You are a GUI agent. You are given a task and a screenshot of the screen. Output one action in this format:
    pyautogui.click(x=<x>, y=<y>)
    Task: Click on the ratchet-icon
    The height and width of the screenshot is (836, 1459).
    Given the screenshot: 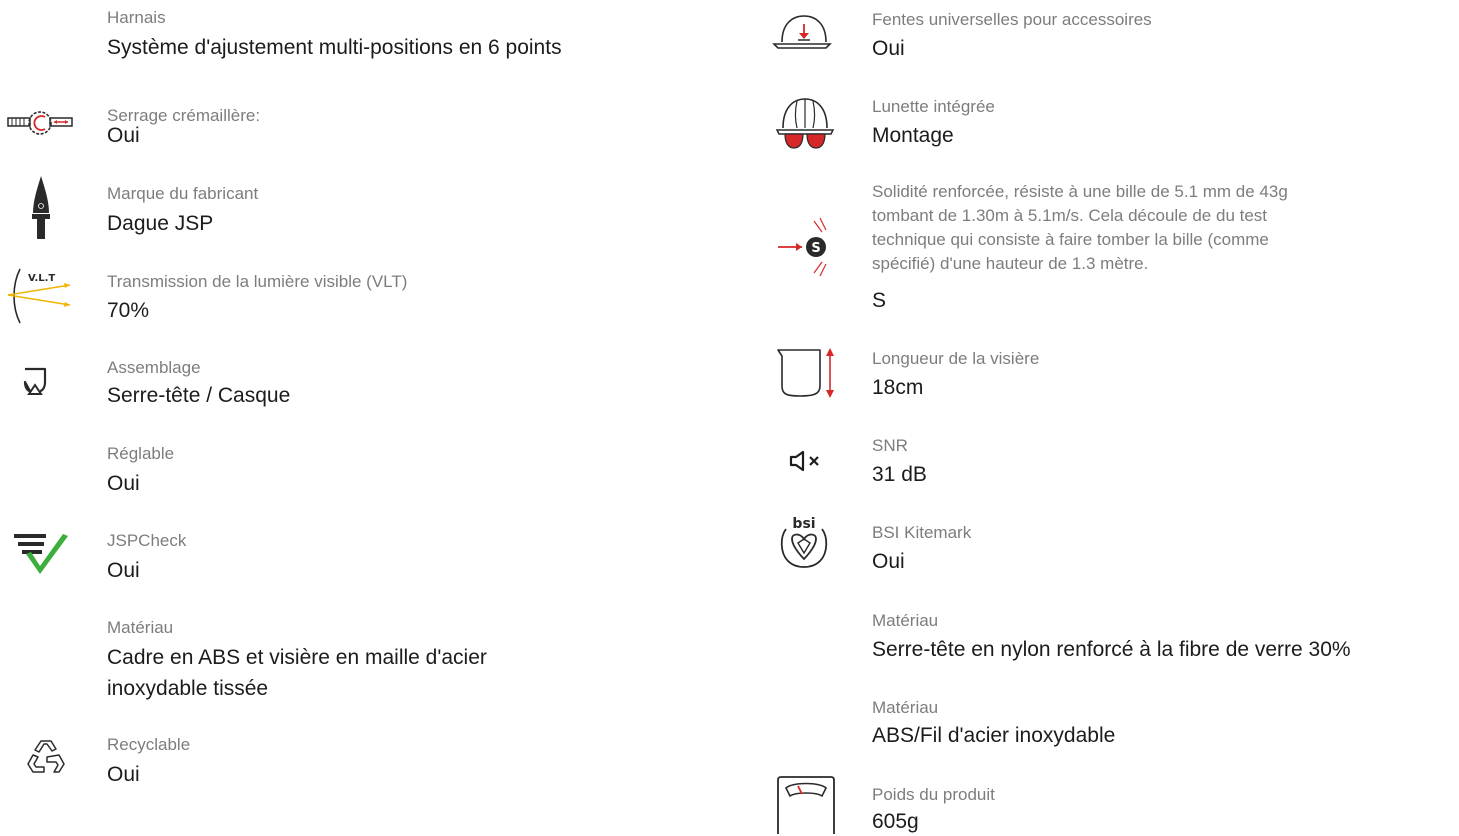 What is the action you would take?
    pyautogui.click(x=40, y=123)
    